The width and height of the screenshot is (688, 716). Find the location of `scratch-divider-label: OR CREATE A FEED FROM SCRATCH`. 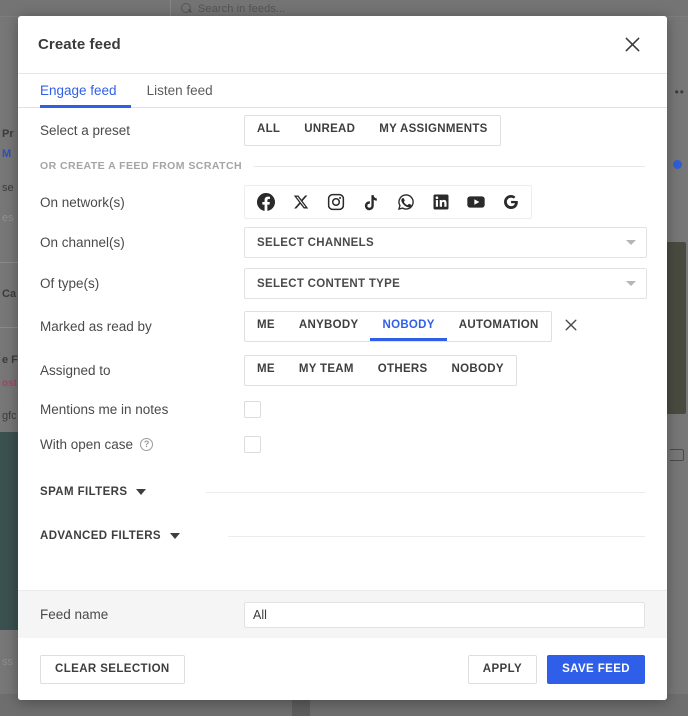

scratch-divider-label: OR CREATE A FEED FROM SCRATCH is located at coordinates (141, 166).